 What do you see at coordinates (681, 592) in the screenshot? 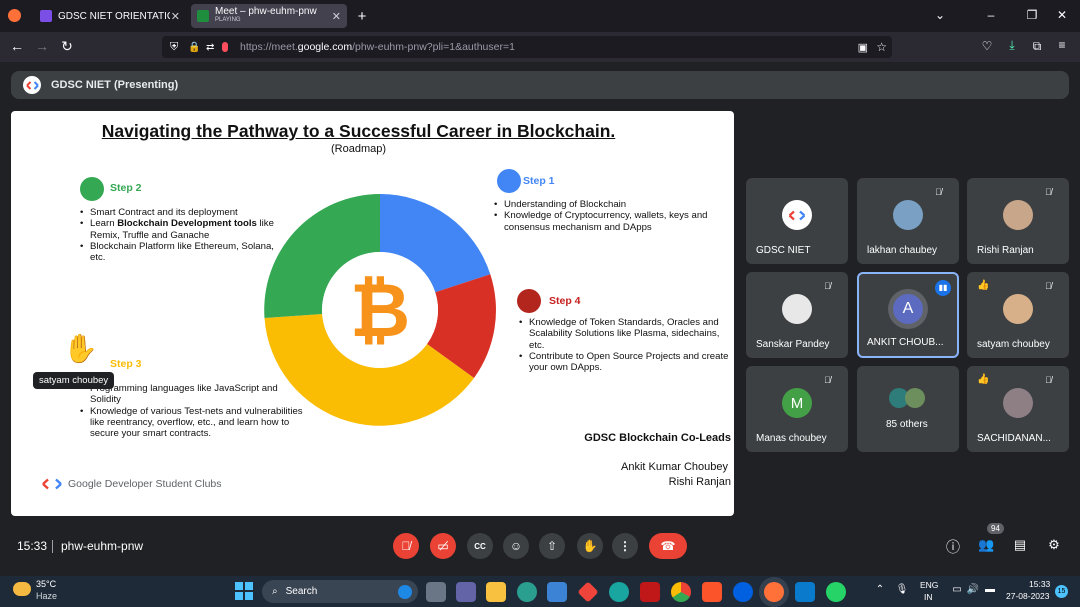
I see `chrome-icon` at bounding box center [681, 592].